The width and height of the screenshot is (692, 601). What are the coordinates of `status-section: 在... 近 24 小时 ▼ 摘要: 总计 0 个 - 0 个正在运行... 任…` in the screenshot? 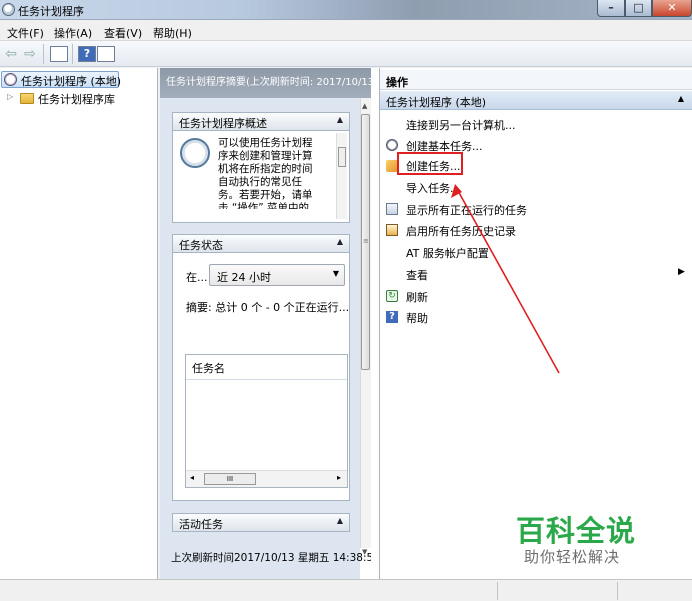 It's located at (261, 377).